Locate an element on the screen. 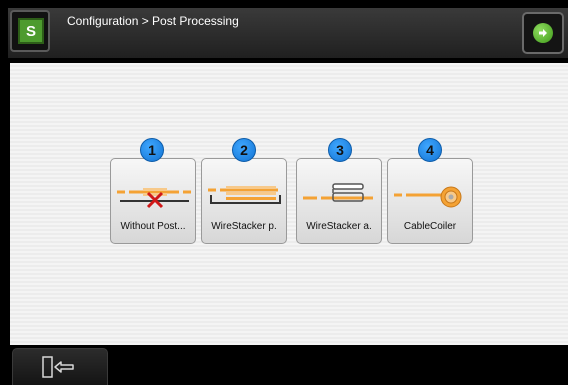 The height and width of the screenshot is (385, 568). cablecoiler-icon is located at coordinates (428, 197).